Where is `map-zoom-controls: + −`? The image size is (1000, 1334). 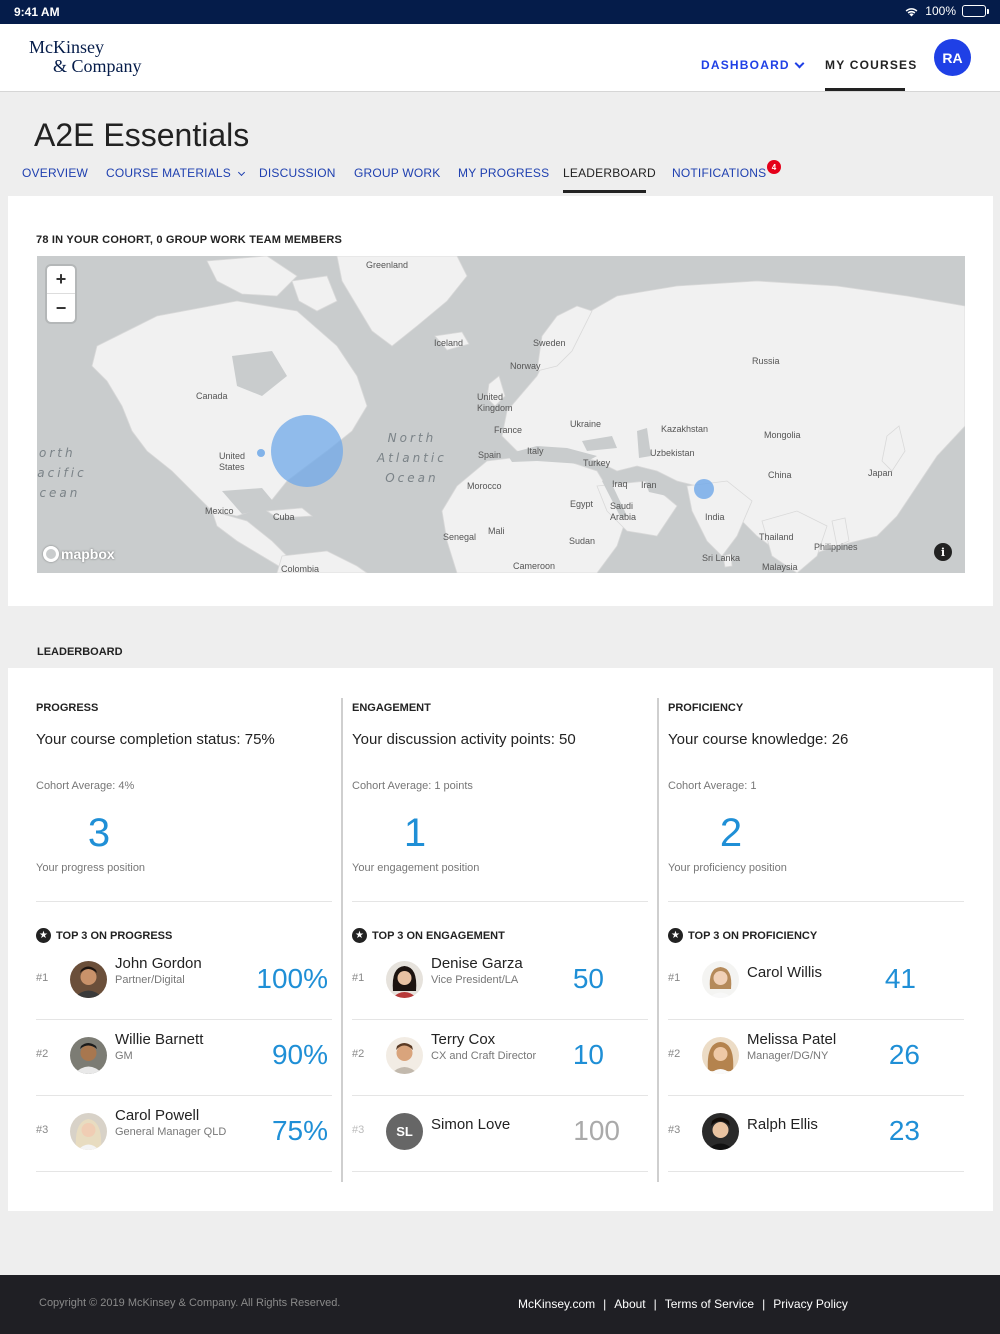 map-zoom-controls: + − is located at coordinates (61, 294).